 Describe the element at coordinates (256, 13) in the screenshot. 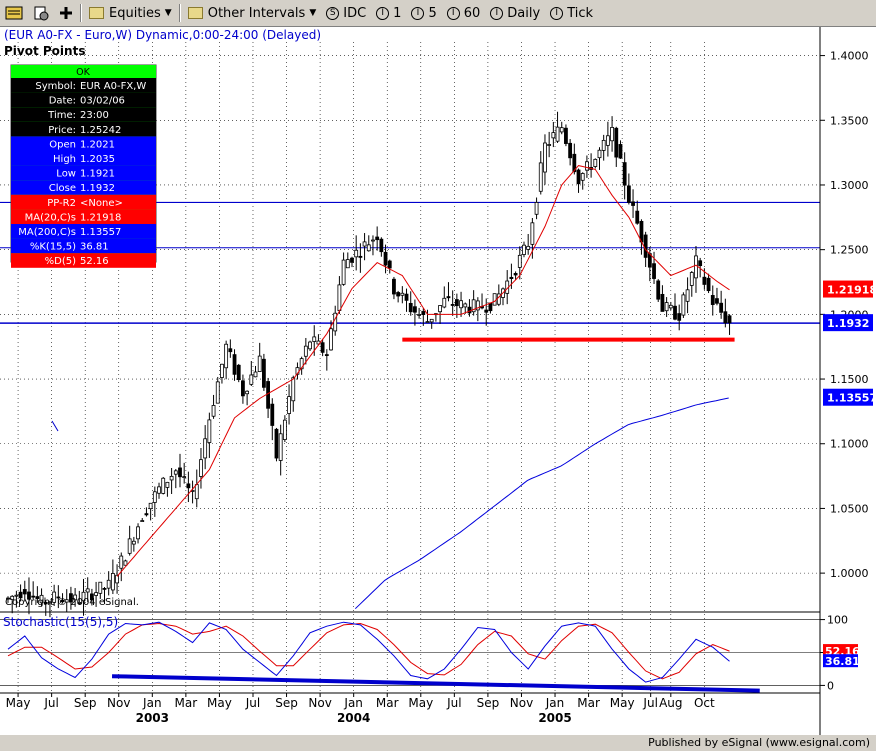

I see `other-intervals-label: Other Intervals` at that location.